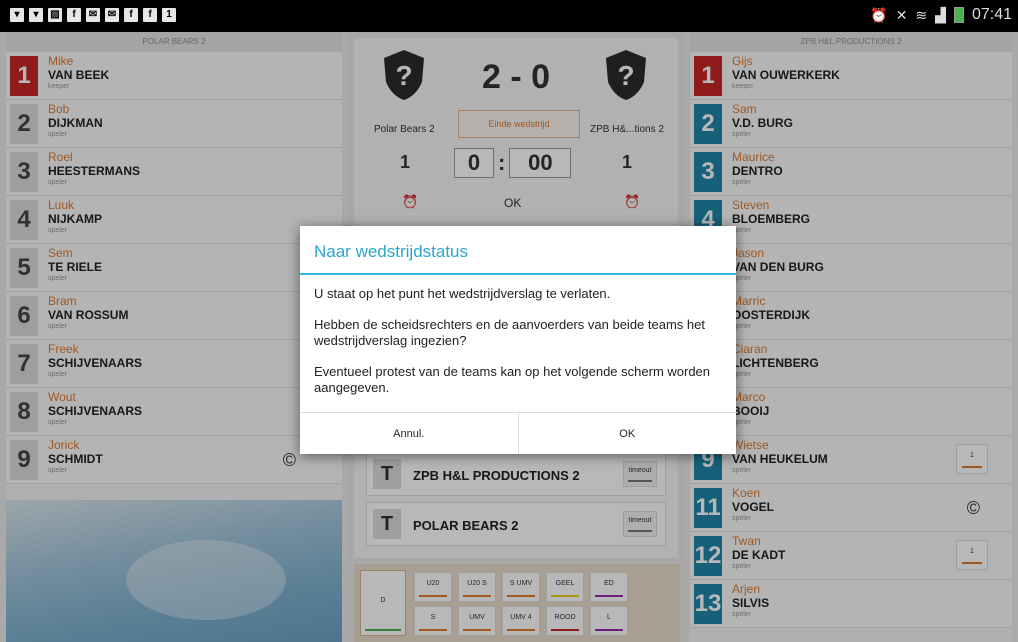 The height and width of the screenshot is (642, 1018). I want to click on system-icons: ⏰ ✕ ≋ ▟ 07:41, so click(941, 15).